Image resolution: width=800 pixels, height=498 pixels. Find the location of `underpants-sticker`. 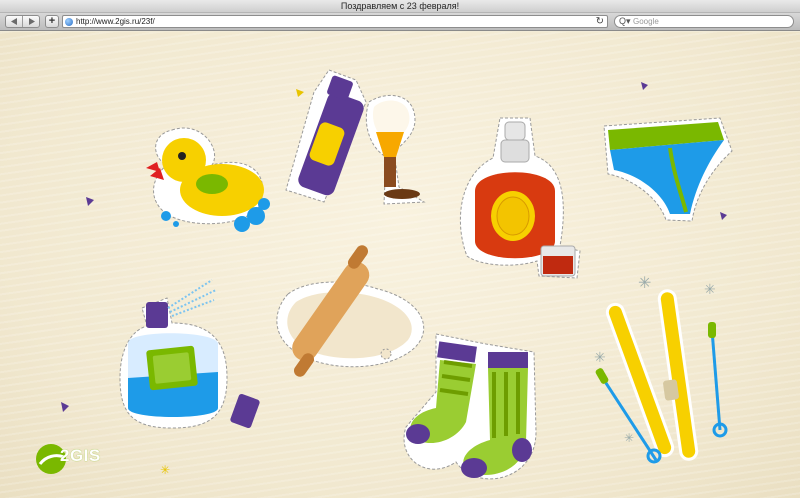

underpants-sticker is located at coordinates (670, 171).